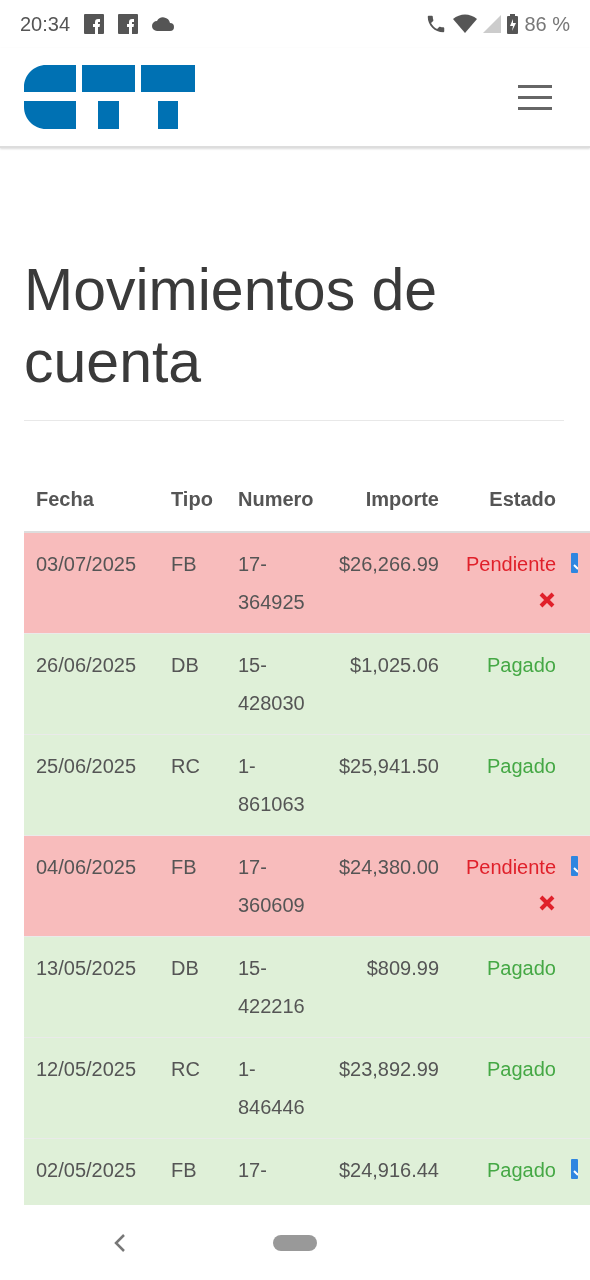  What do you see at coordinates (252, 1170) in the screenshot?
I see `number-cell-text: 17-` at bounding box center [252, 1170].